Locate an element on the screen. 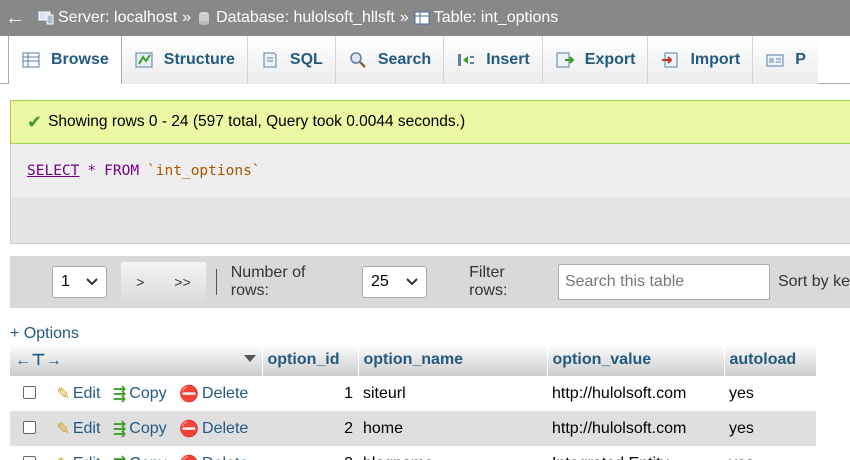 This screenshot has width=850, height=460. breadcrumb-database: Database: hulolsoft_hllsft is located at coordinates (295, 18).